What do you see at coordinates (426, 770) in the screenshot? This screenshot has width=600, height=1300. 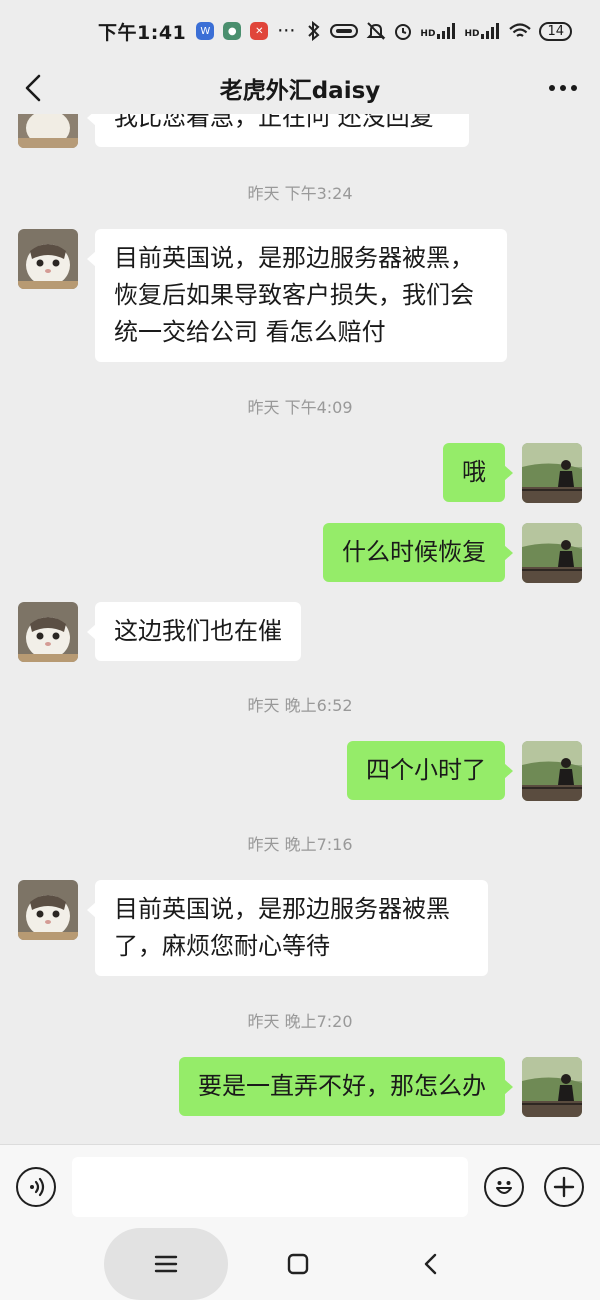 I see `message-text: 四个小时了` at bounding box center [426, 770].